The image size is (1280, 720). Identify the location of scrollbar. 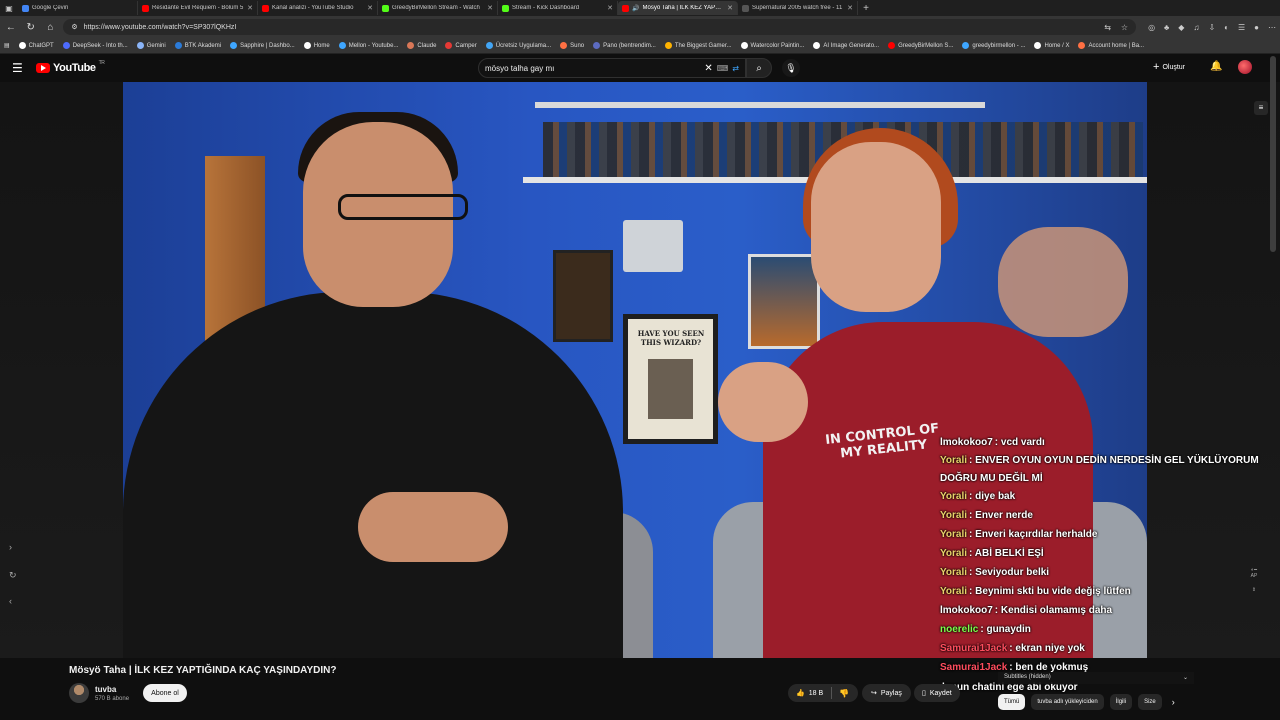
(1273, 154).